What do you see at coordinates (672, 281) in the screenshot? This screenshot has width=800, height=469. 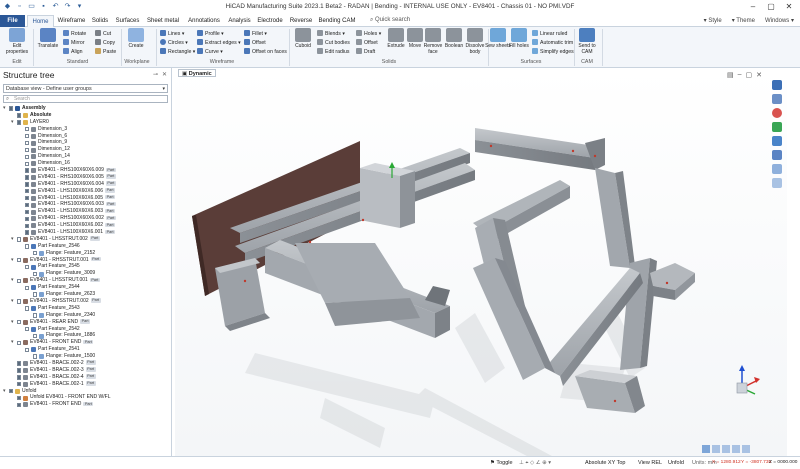 I see `right-bracket` at bounding box center [672, 281].